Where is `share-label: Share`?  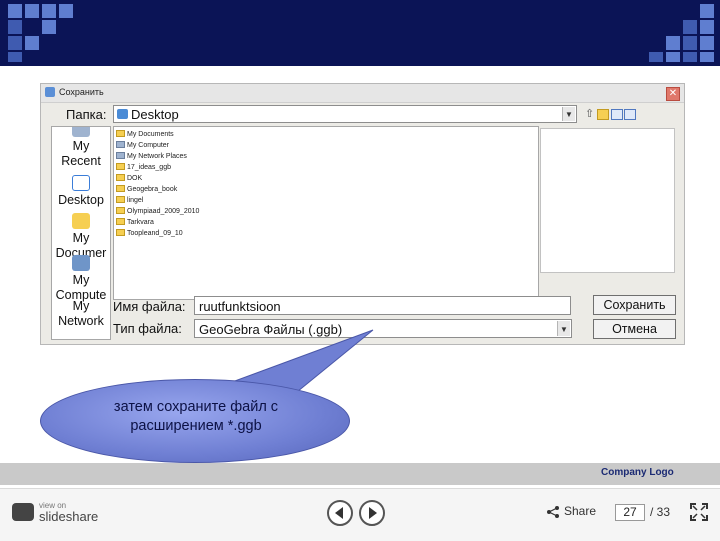 share-label: Share is located at coordinates (580, 511).